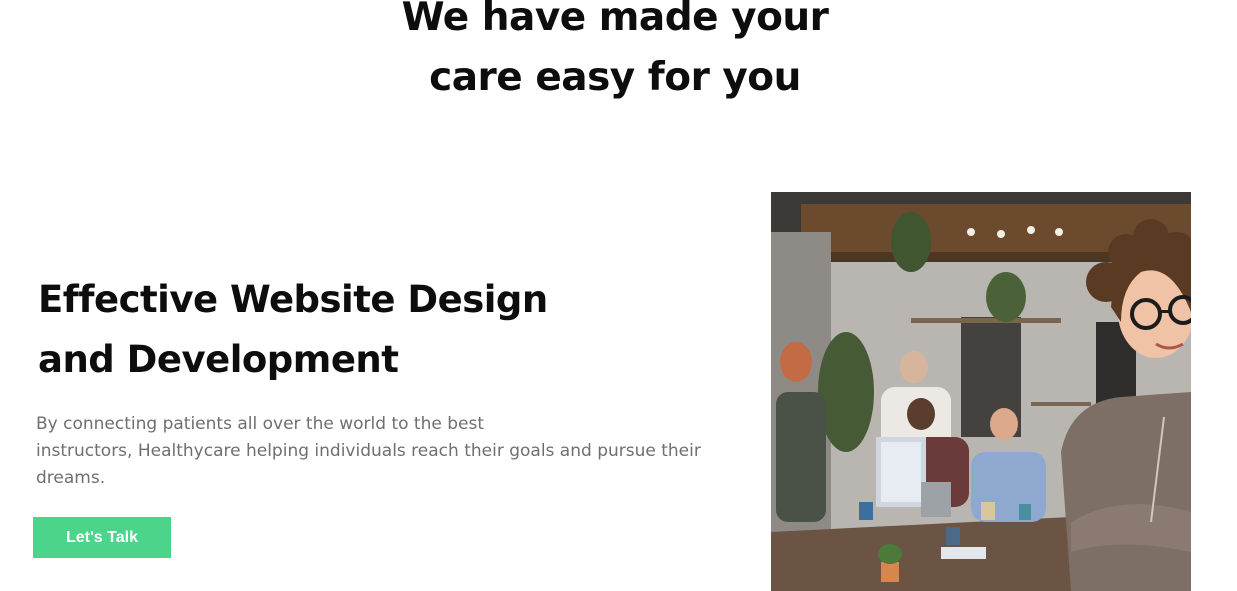 This screenshot has height=591, width=1237. Describe the element at coordinates (102, 537) in the screenshot. I see `lets-talk-button: Let's Talk` at that location.